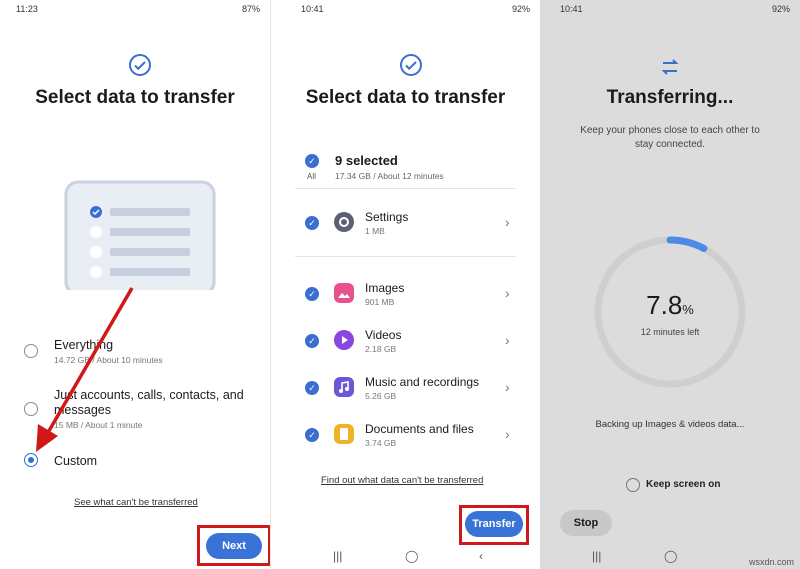 Image resolution: width=800 pixels, height=569 pixels. Describe the element at coordinates (31, 460) in the screenshot. I see `radio-custom` at that location.